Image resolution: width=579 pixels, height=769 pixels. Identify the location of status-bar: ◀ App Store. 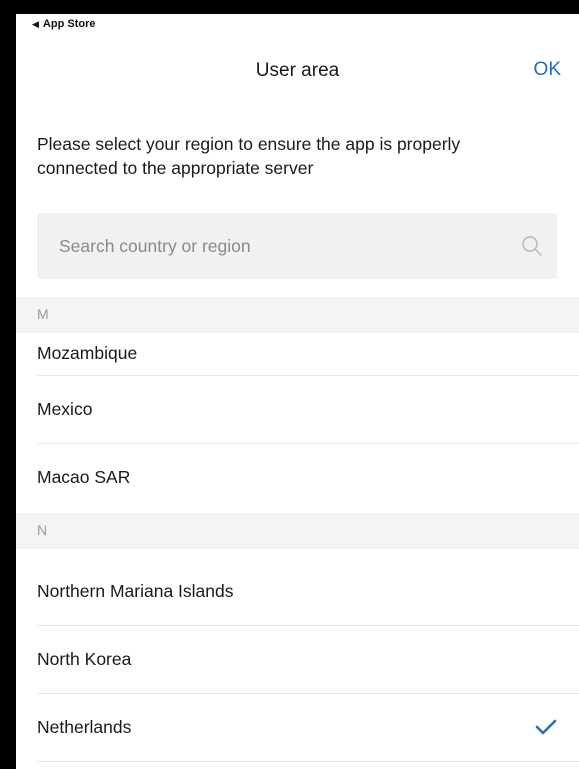
(55, 24).